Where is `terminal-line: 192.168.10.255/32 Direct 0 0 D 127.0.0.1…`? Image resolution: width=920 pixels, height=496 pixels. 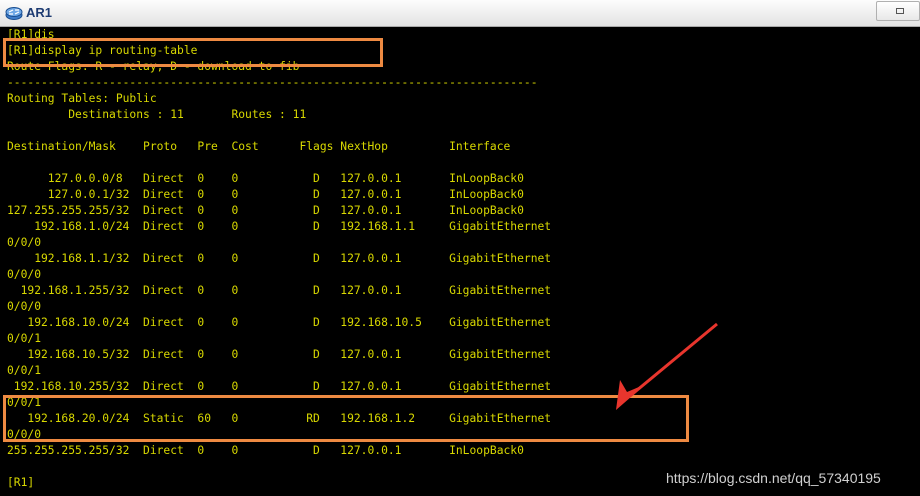 terminal-line: 192.168.10.255/32 Direct 0 0 D 127.0.0.1… is located at coordinates (279, 386).